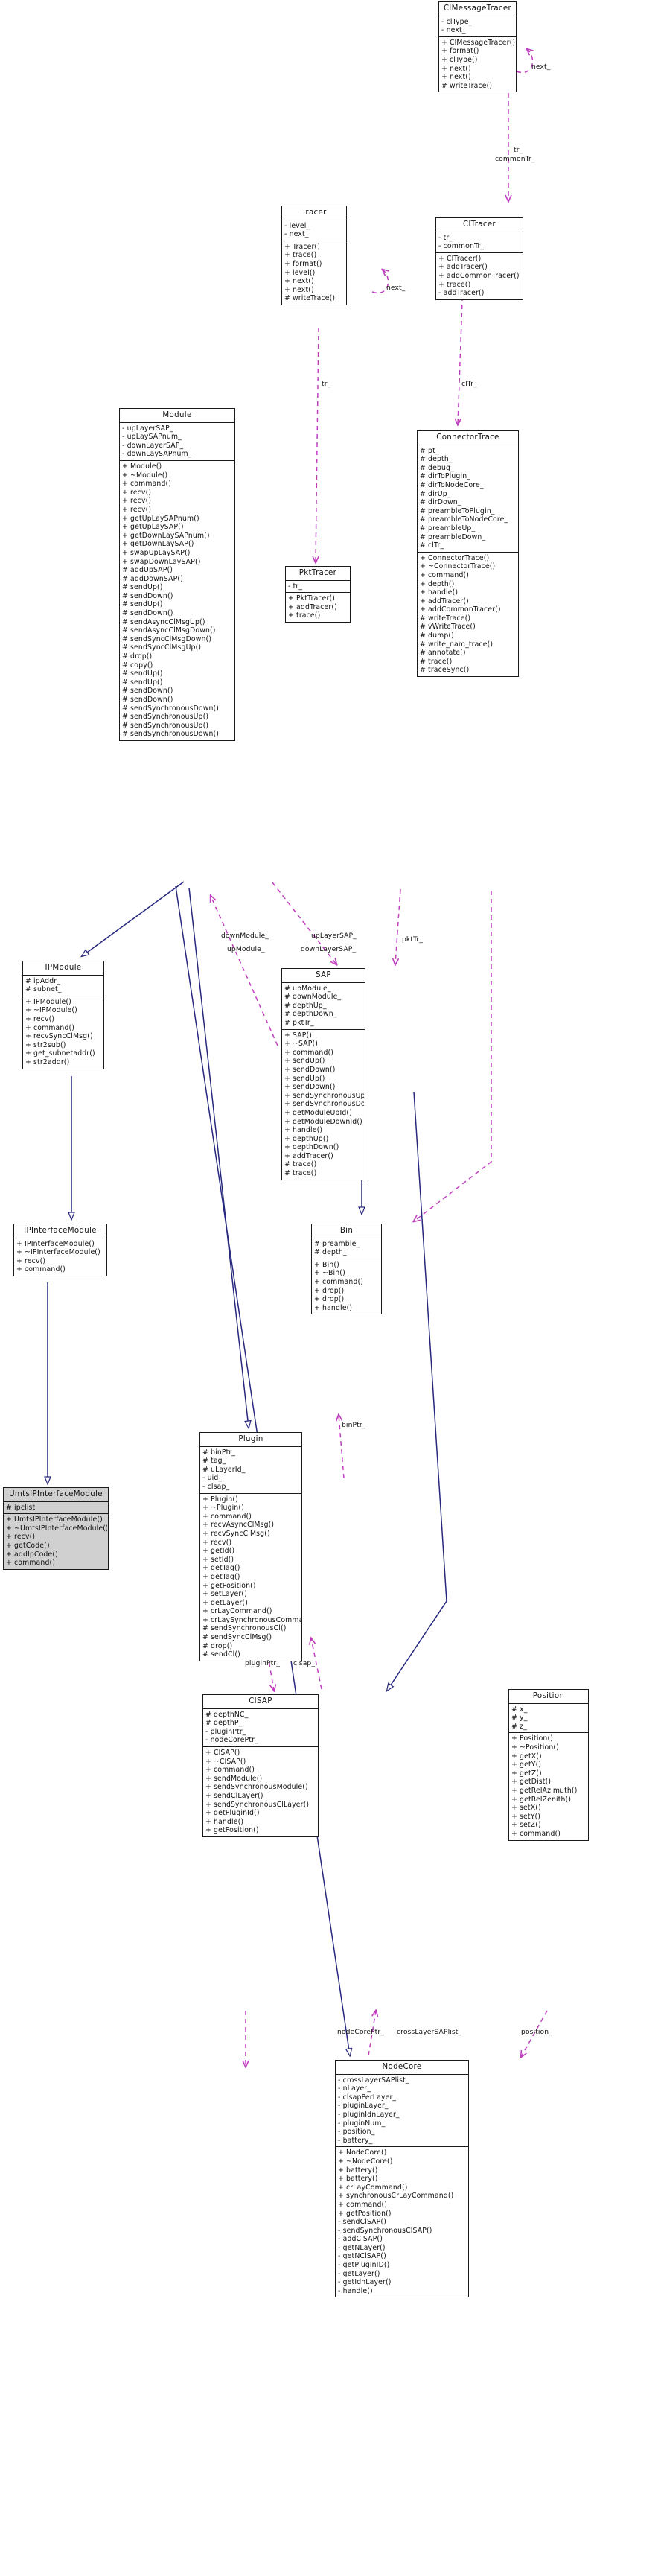  I want to click on class-member-row: + addTracer(), so click(463, 267).